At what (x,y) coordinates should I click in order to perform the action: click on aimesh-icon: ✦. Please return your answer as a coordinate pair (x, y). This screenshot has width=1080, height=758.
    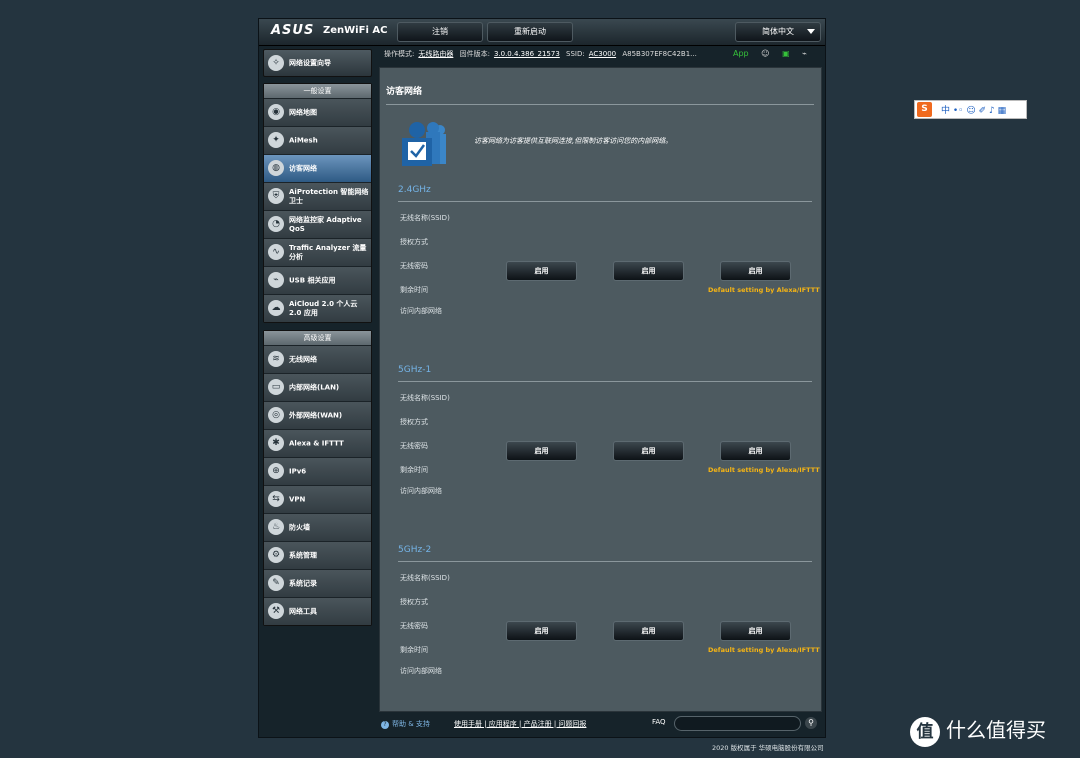
    Looking at the image, I should click on (276, 140).